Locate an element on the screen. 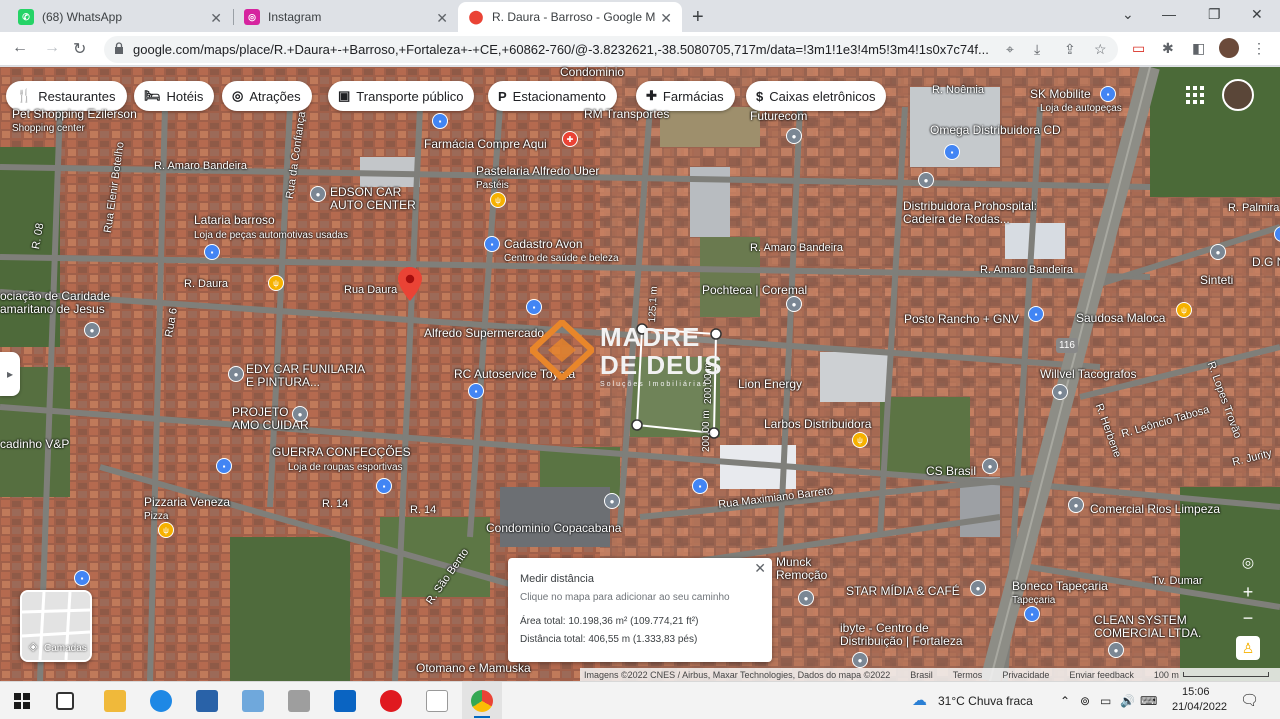 Image resolution: width=1280 pixels, height=719 pixels. puzzle-icon: ✱ is located at coordinates (1168, 48).